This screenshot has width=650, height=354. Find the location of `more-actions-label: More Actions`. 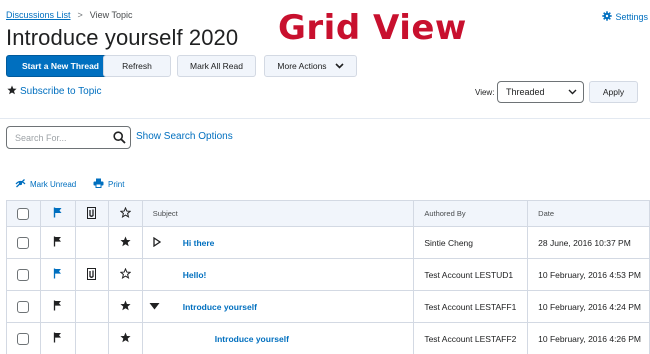

more-actions-label: More Actions is located at coordinates (302, 66).